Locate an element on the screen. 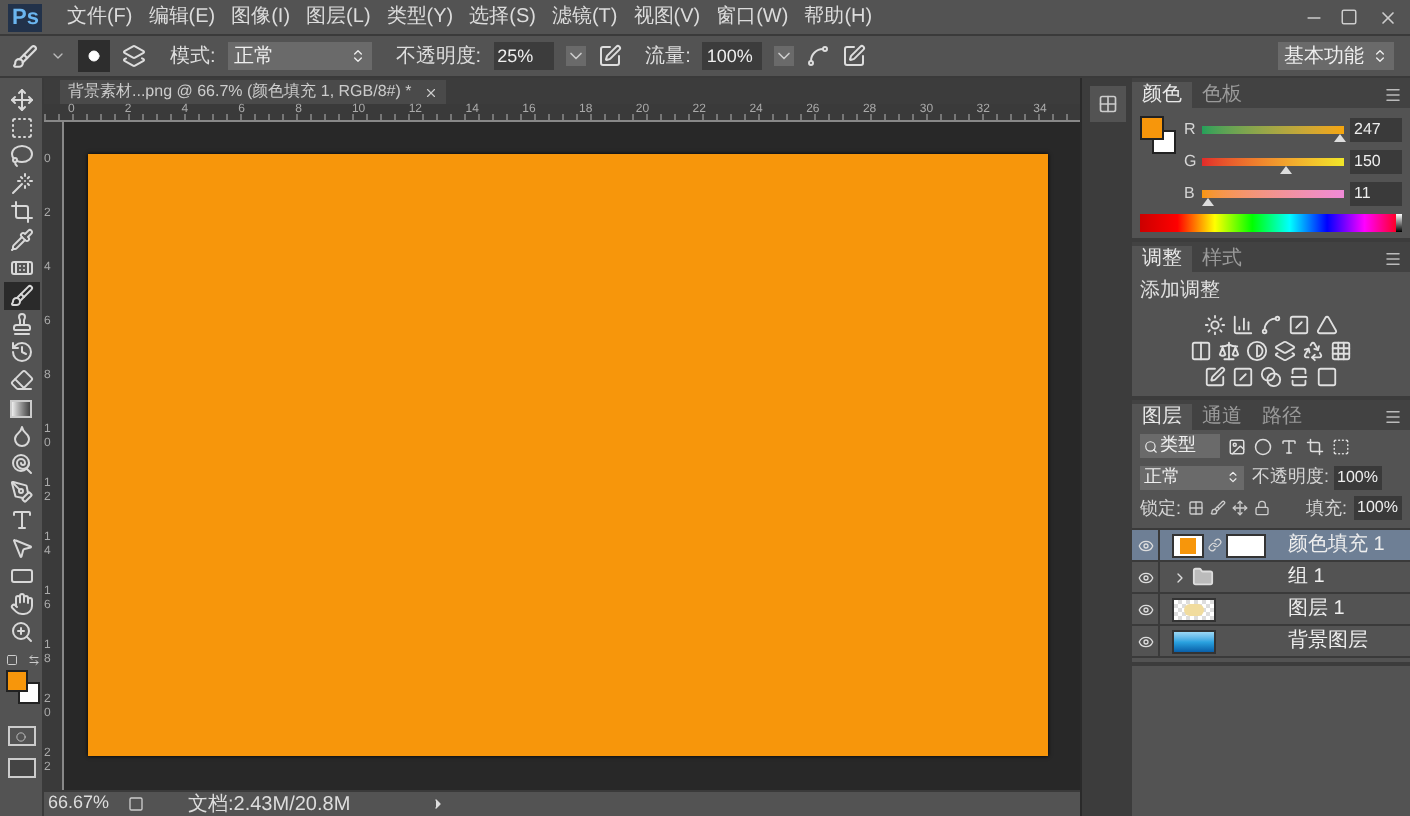 This screenshot has height=816, width=1410. lock-icon is located at coordinates (1261, 508).